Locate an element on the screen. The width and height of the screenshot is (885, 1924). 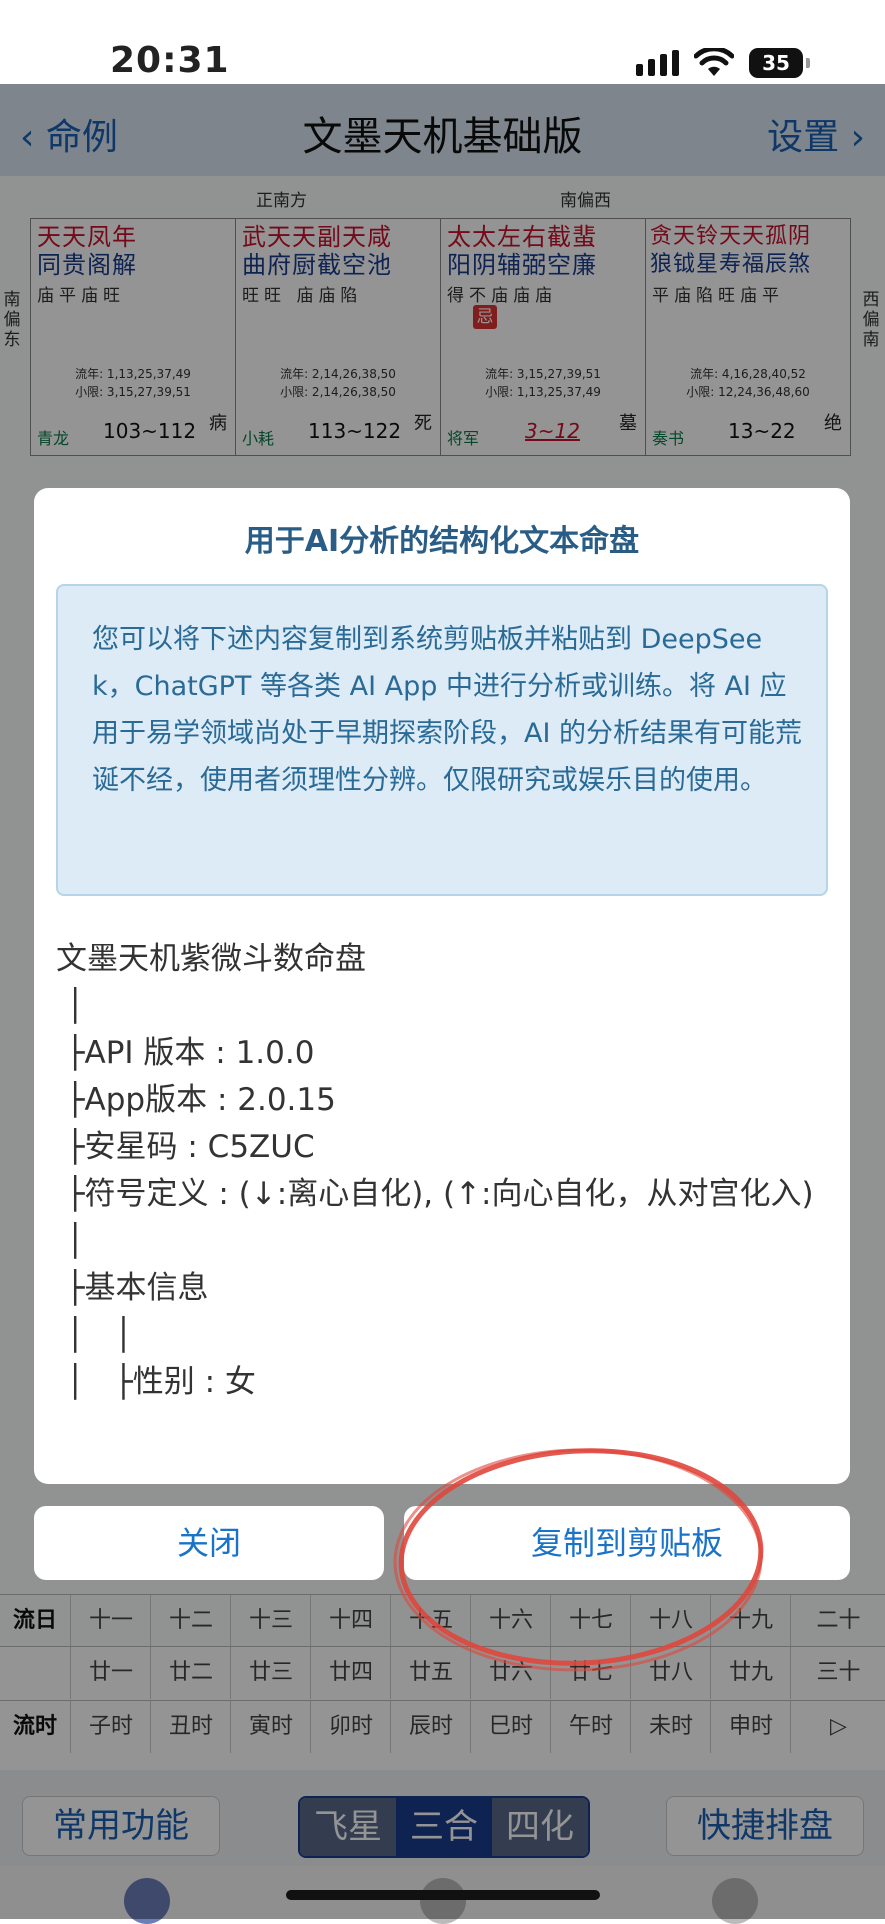
dialog-title: 用于AI分析的结构化文本命盘 is located at coordinates (442, 541).